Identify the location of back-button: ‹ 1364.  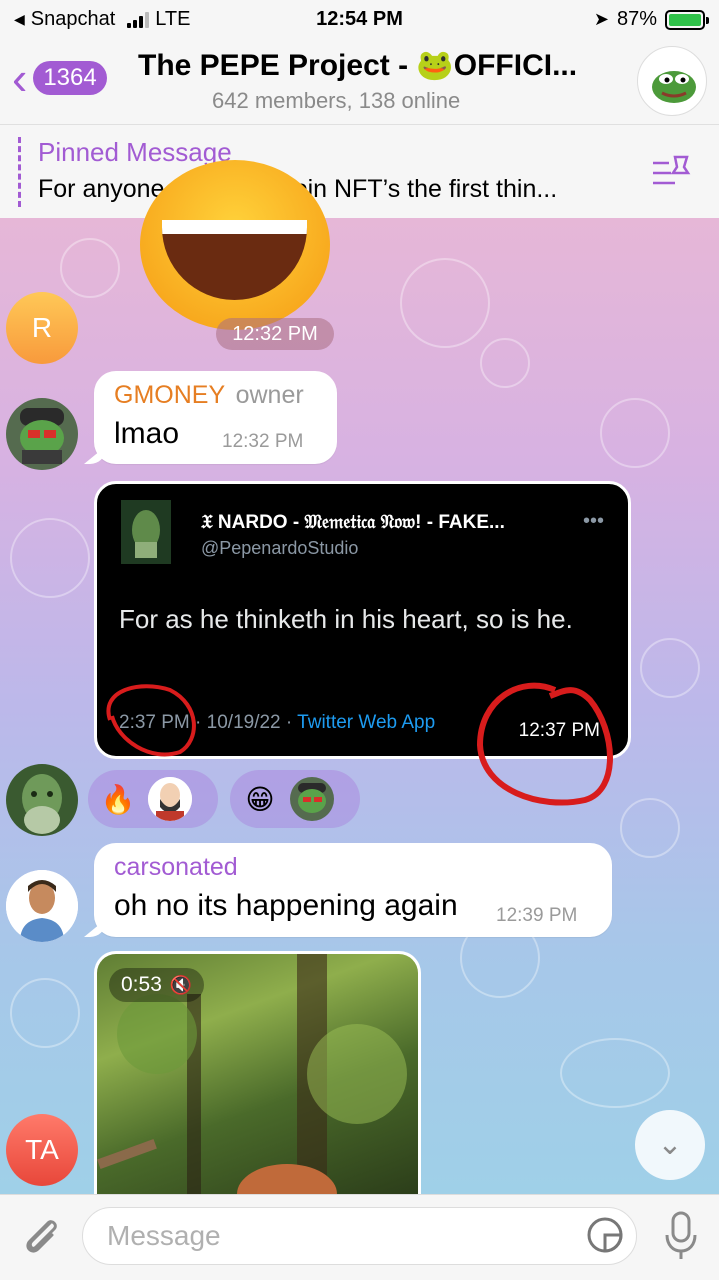
(59, 78).